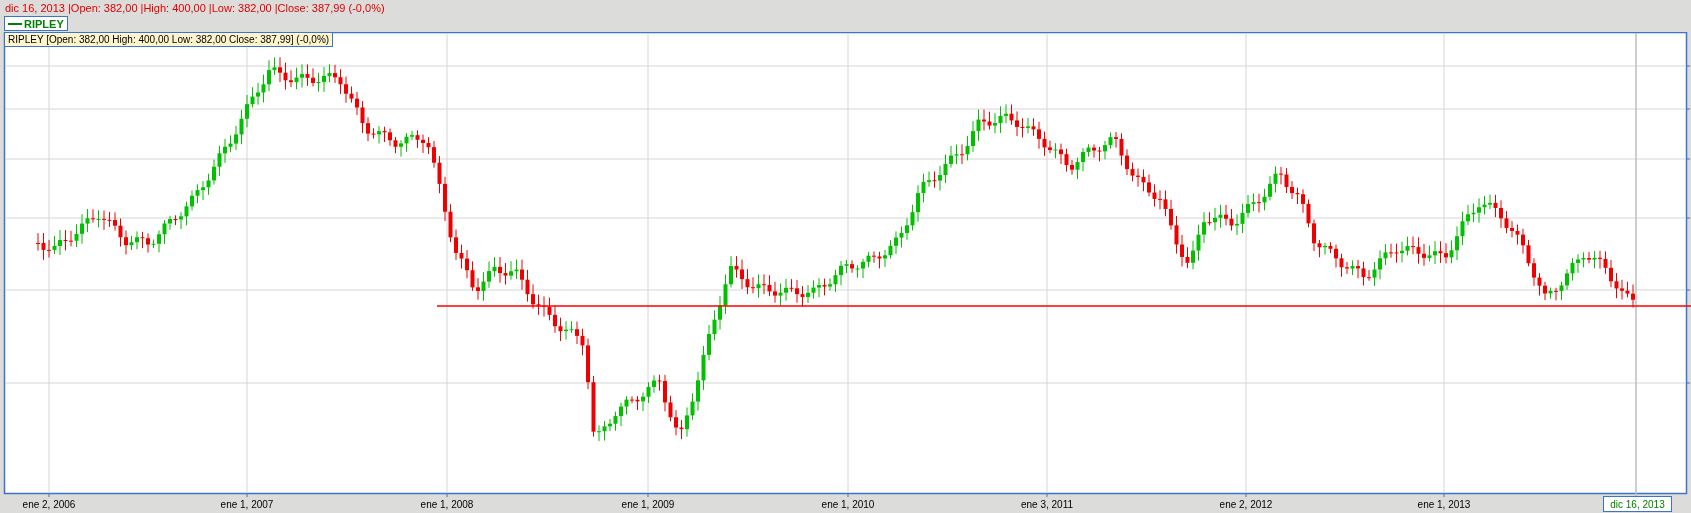 Image resolution: width=1691 pixels, height=513 pixels. Describe the element at coordinates (1444, 504) in the screenshot. I see `axis-label: ene 1, 2013` at that location.